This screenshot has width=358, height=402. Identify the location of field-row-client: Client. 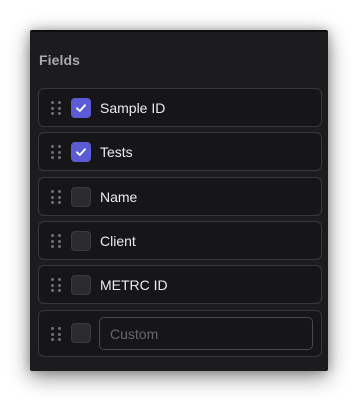
(180, 240).